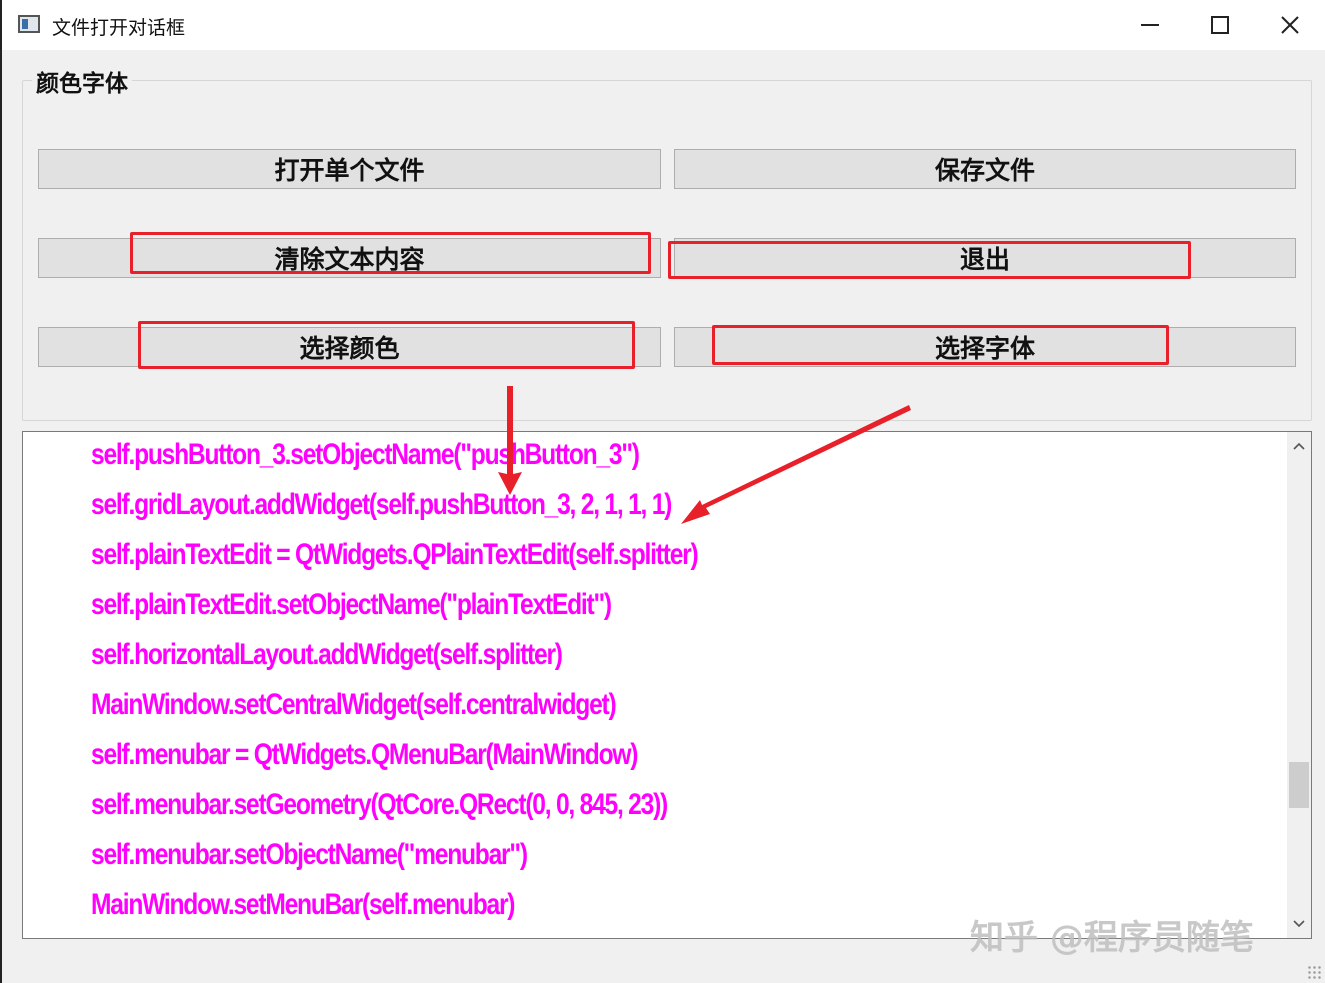 The height and width of the screenshot is (983, 1325). What do you see at coordinates (1314, 972) in the screenshot?
I see `resize-grip-icon` at bounding box center [1314, 972].